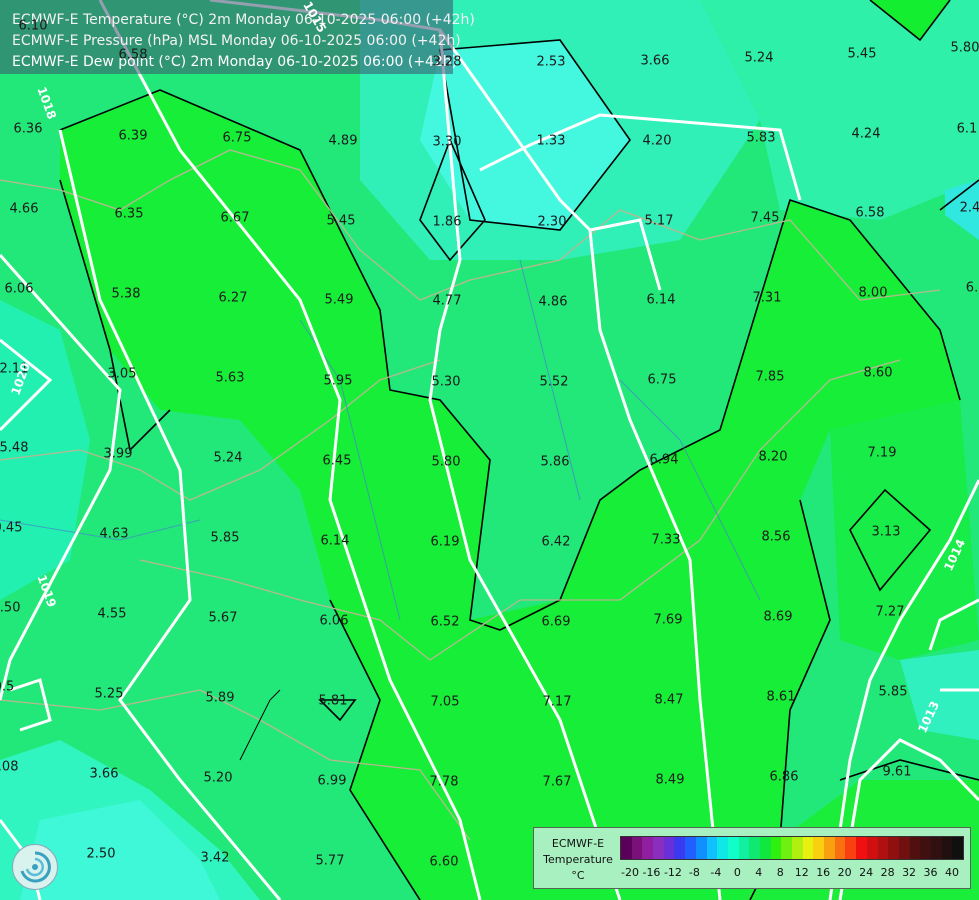  Describe the element at coordinates (737, 872) in the screenshot. I see `legend-tick-label: 0` at that location.